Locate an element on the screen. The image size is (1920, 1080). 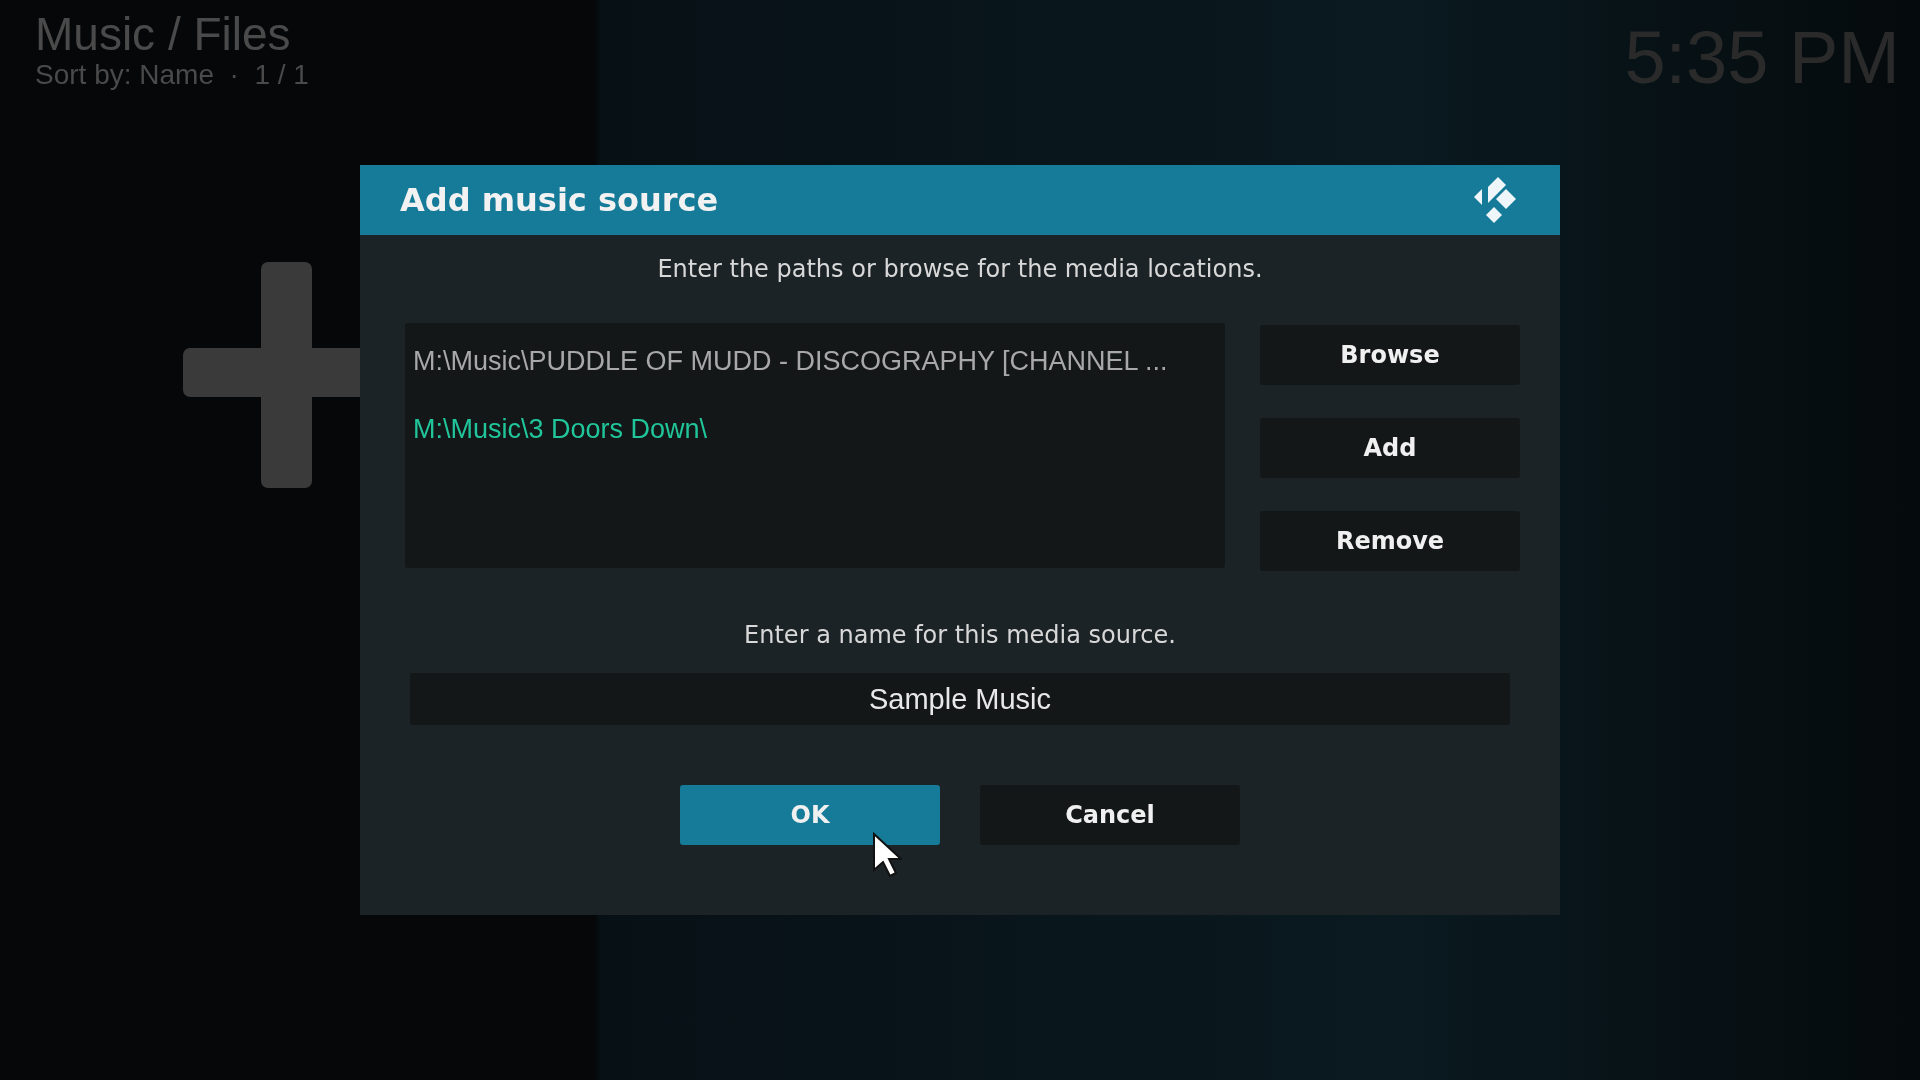
dialog-button: Add is located at coordinates (1390, 448).